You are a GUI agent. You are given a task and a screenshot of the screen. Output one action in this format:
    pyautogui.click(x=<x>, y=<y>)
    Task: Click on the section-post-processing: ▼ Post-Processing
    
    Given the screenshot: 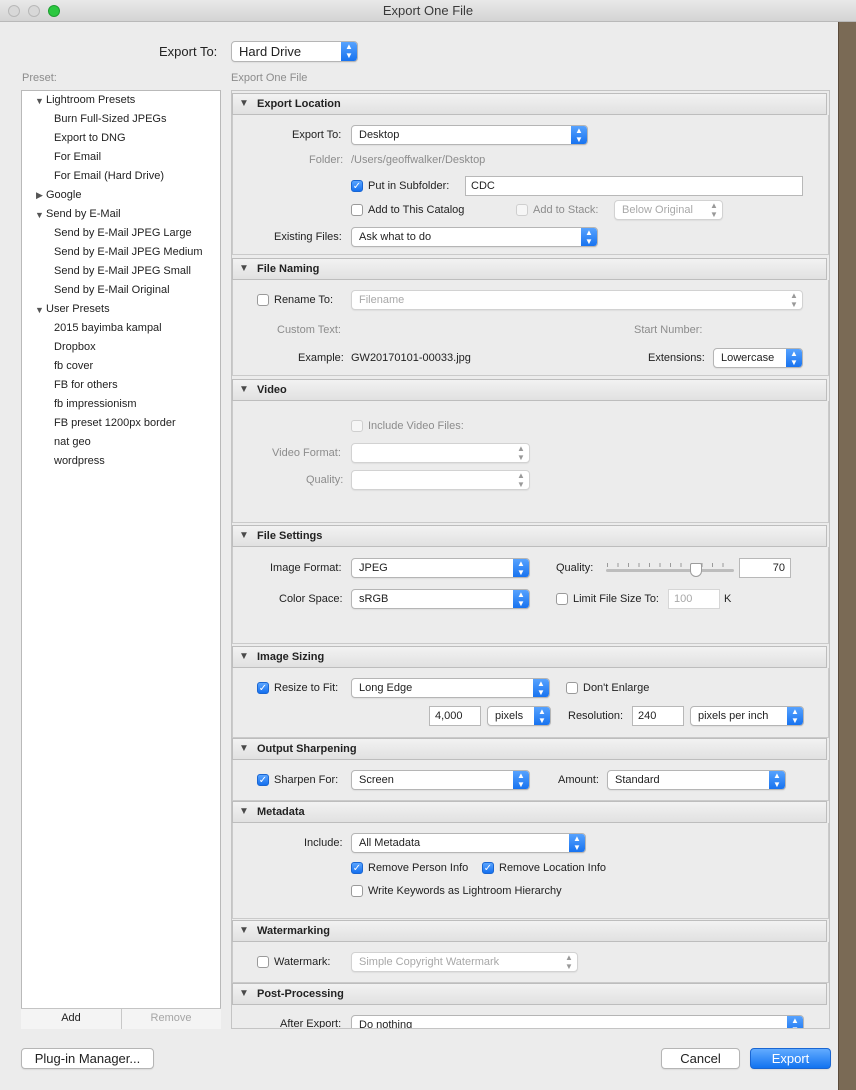 What is the action you would take?
    pyautogui.click(x=529, y=994)
    